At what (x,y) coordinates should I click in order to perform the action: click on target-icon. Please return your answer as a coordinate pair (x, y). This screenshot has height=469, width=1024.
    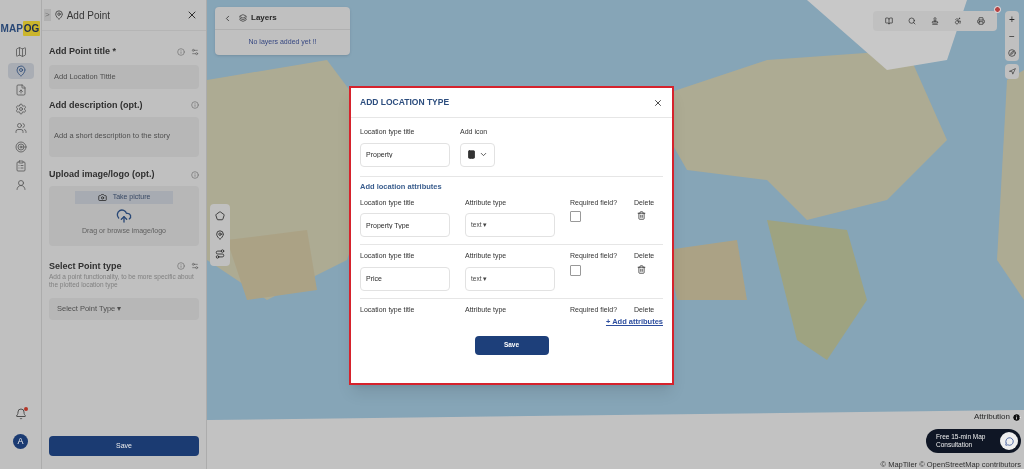
    Looking at the image, I should click on (20, 147).